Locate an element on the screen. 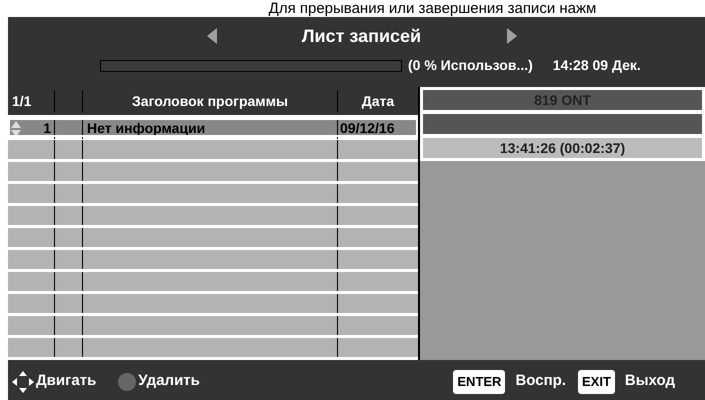 The image size is (705, 400). key-label: ENTER is located at coordinates (479, 382).